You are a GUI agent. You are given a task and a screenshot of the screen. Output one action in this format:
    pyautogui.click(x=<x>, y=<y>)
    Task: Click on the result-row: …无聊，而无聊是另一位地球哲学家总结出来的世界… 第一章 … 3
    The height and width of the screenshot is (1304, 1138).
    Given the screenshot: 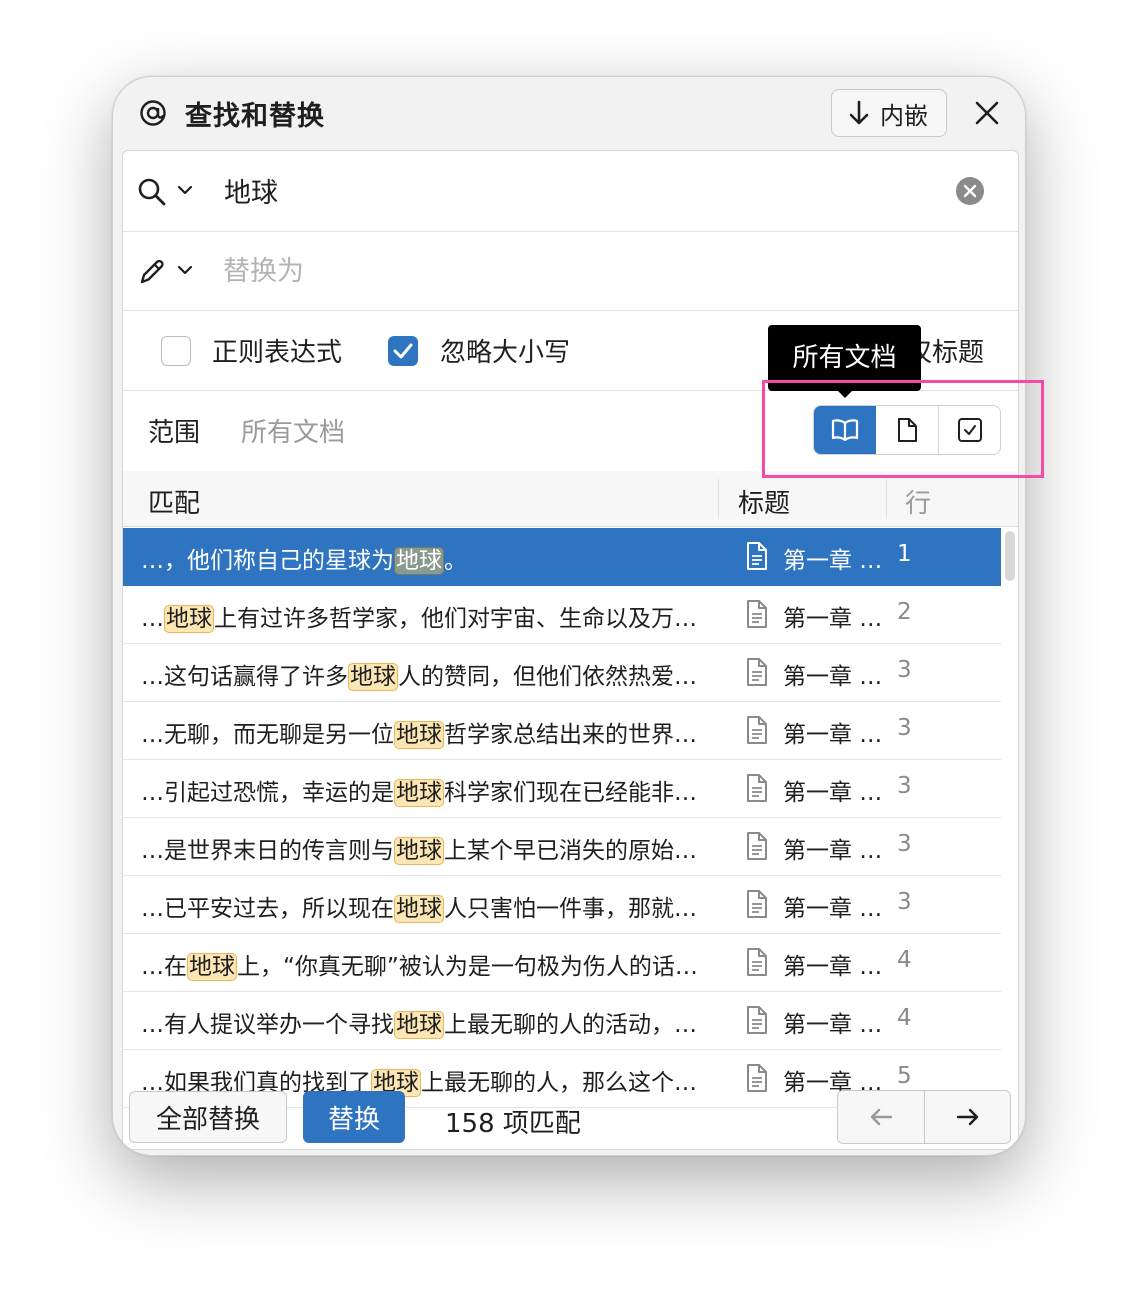 What is the action you would take?
    pyautogui.click(x=562, y=731)
    